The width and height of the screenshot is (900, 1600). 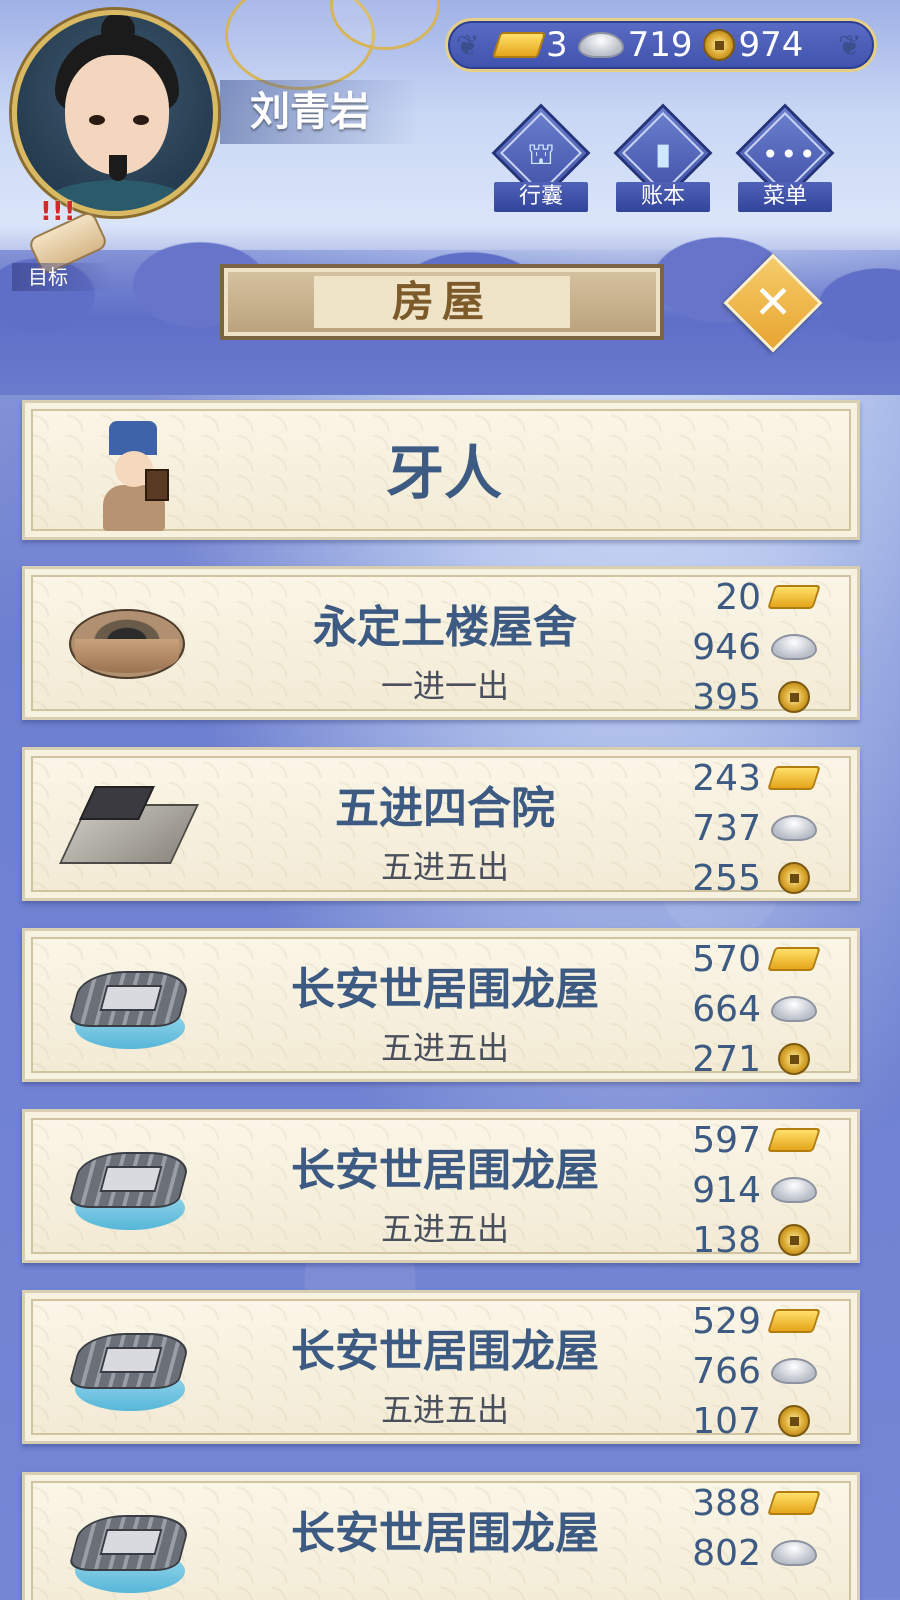 I want to click on ledger-label: 账本, so click(x=663, y=197).